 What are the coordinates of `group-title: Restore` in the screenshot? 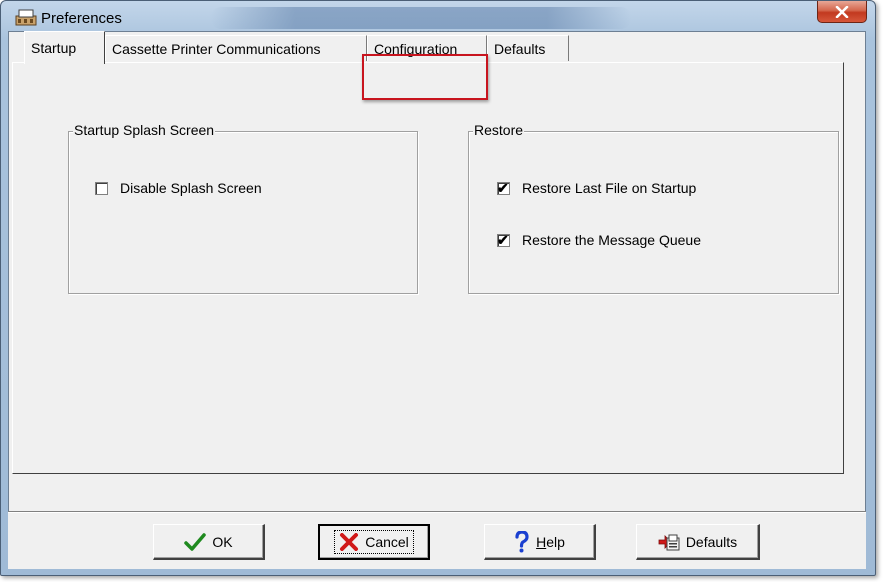 It's located at (499, 130).